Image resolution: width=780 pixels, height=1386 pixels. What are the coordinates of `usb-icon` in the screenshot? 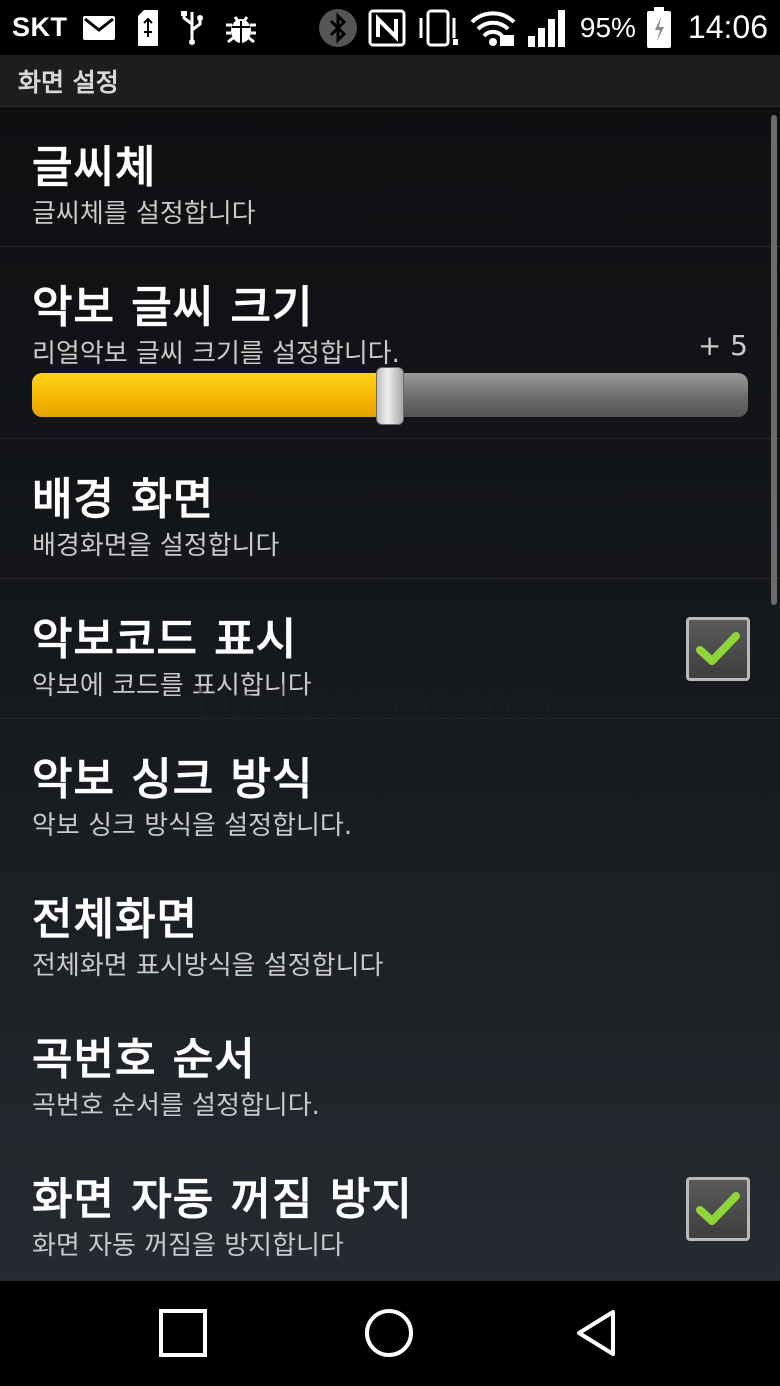 It's located at (192, 28).